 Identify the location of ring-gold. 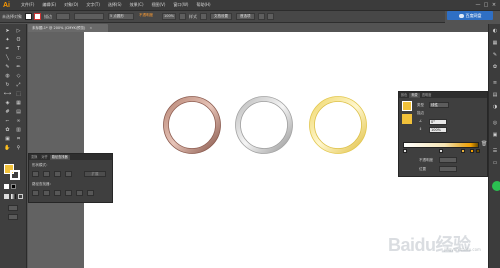
(338, 125).